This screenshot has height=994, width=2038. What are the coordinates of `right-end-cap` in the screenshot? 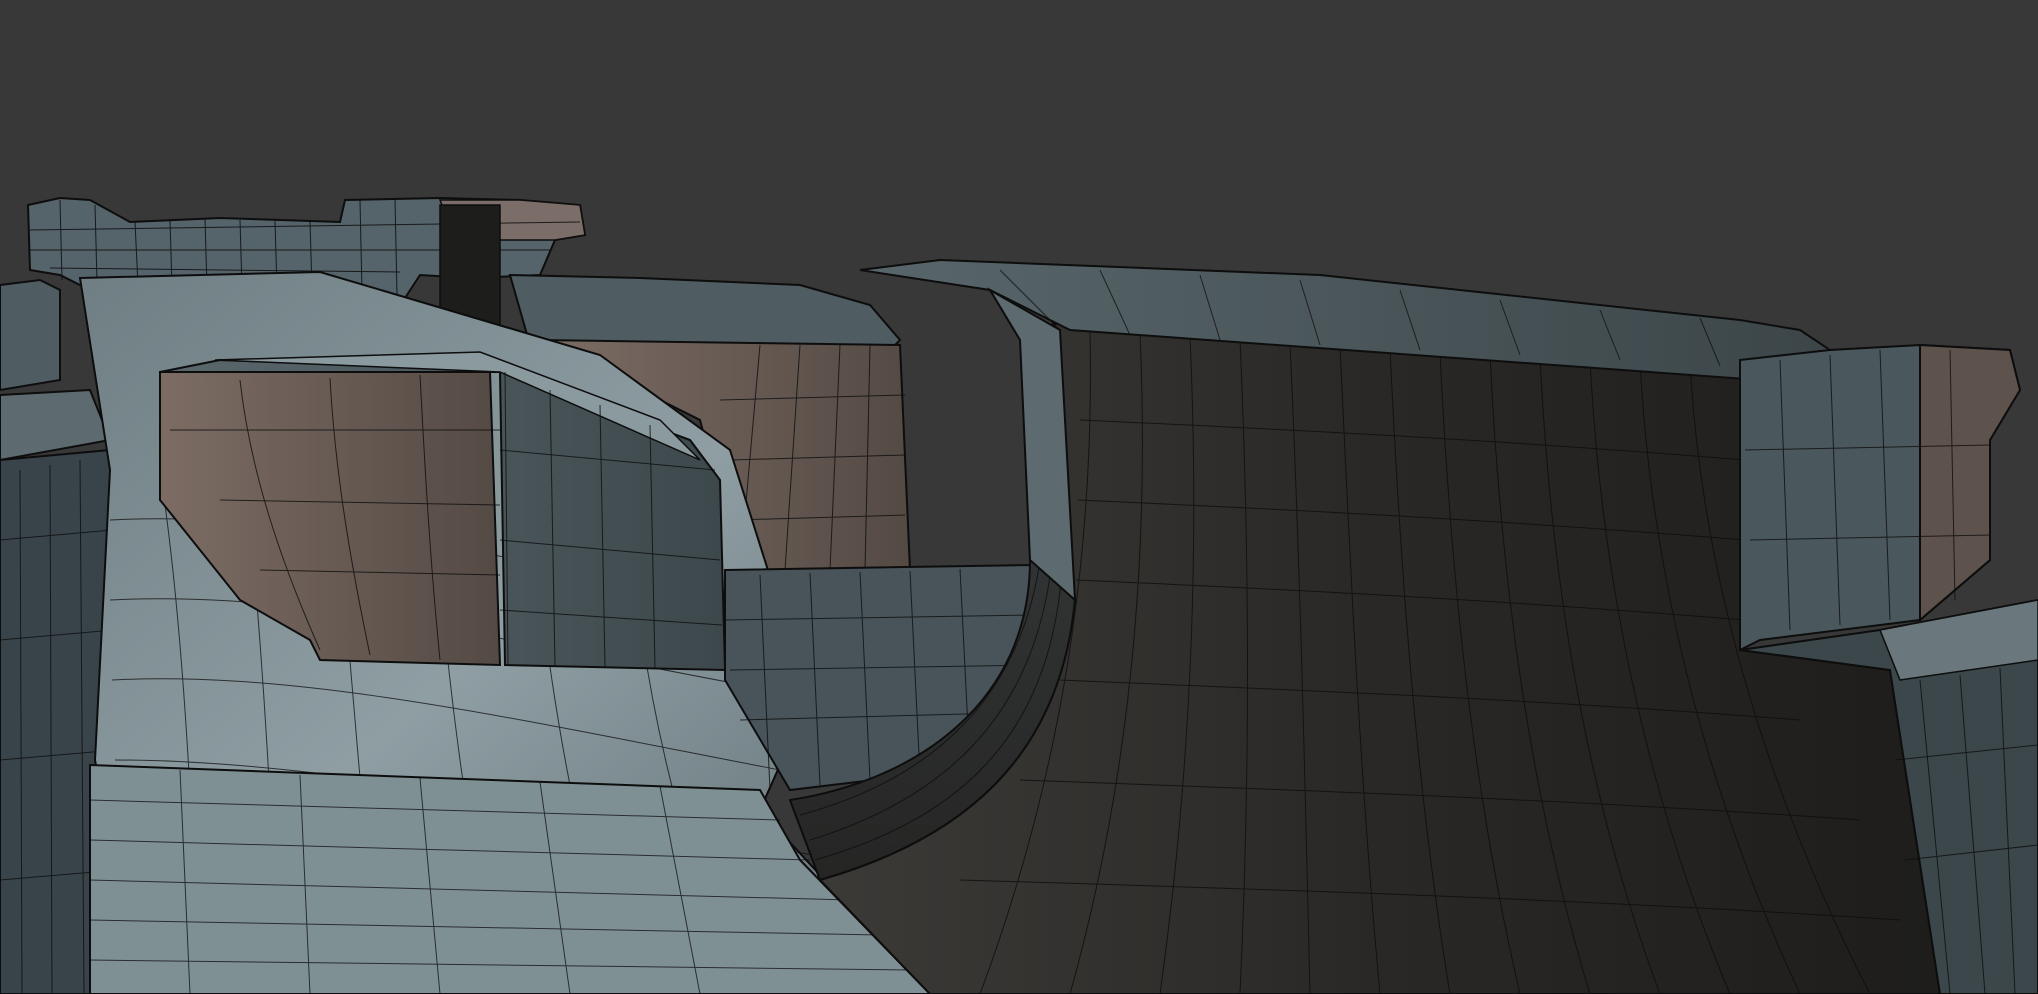 It's located at (1880, 497).